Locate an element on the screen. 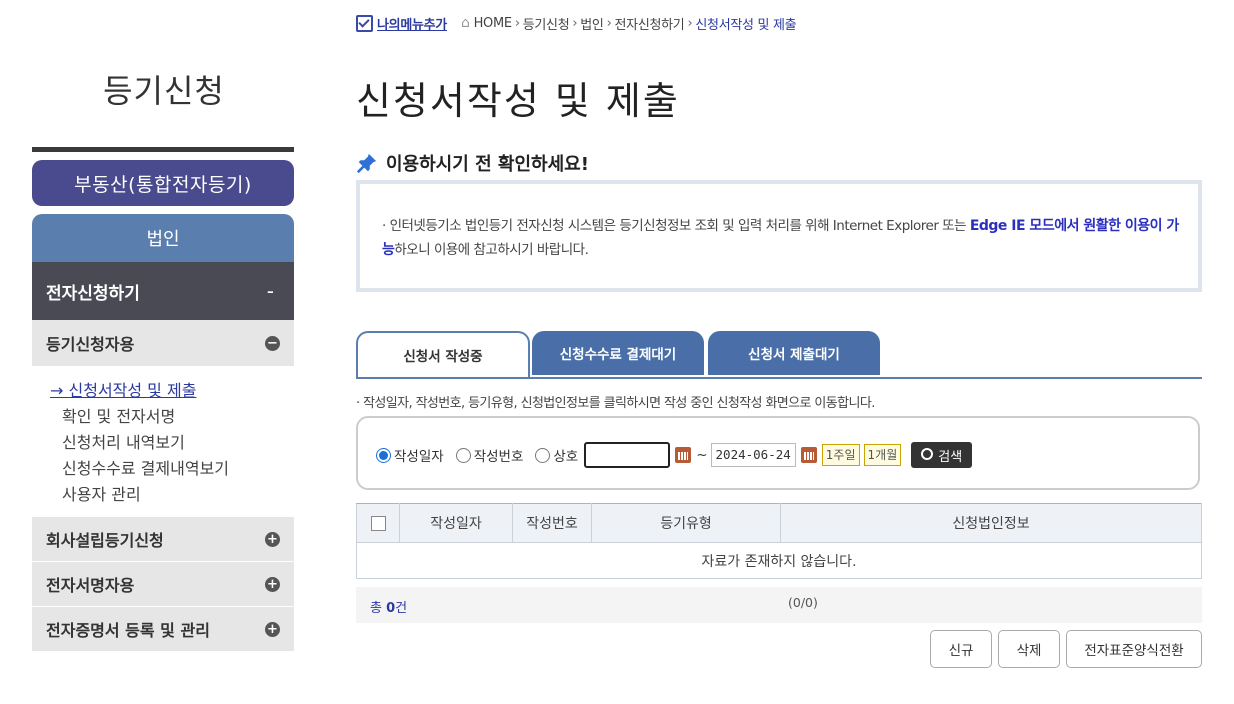 The height and width of the screenshot is (704, 1234). to-date-input: 2024-06-24 is located at coordinates (753, 455).